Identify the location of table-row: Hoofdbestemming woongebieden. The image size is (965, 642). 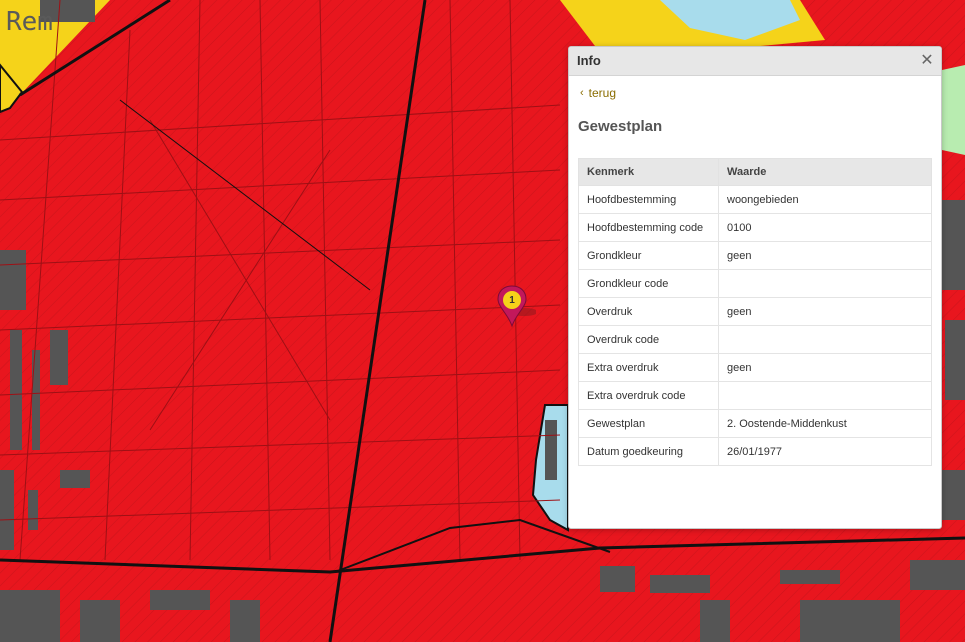
(755, 199).